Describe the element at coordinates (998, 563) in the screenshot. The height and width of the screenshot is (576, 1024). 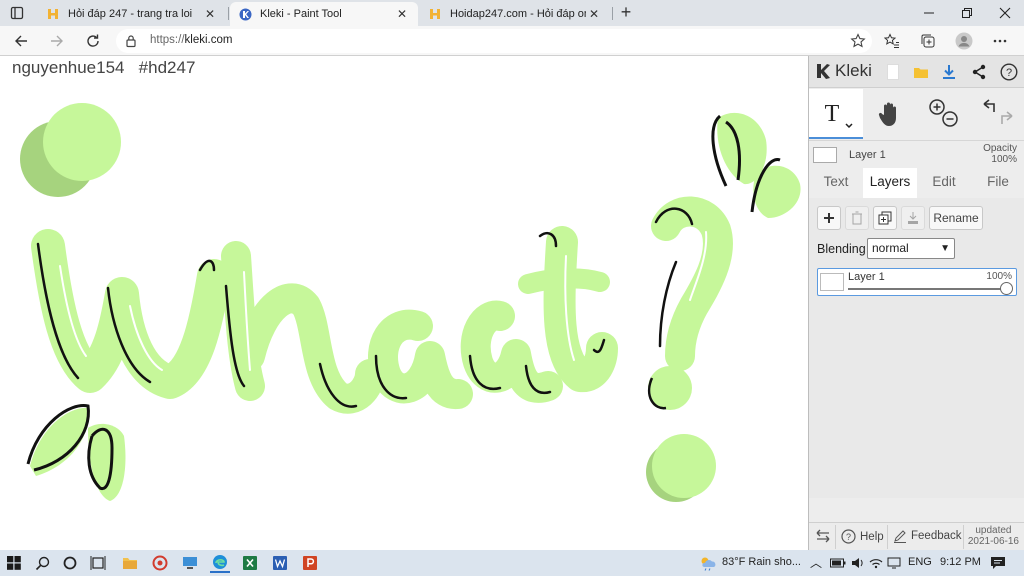
I see `notification-center-button` at that location.